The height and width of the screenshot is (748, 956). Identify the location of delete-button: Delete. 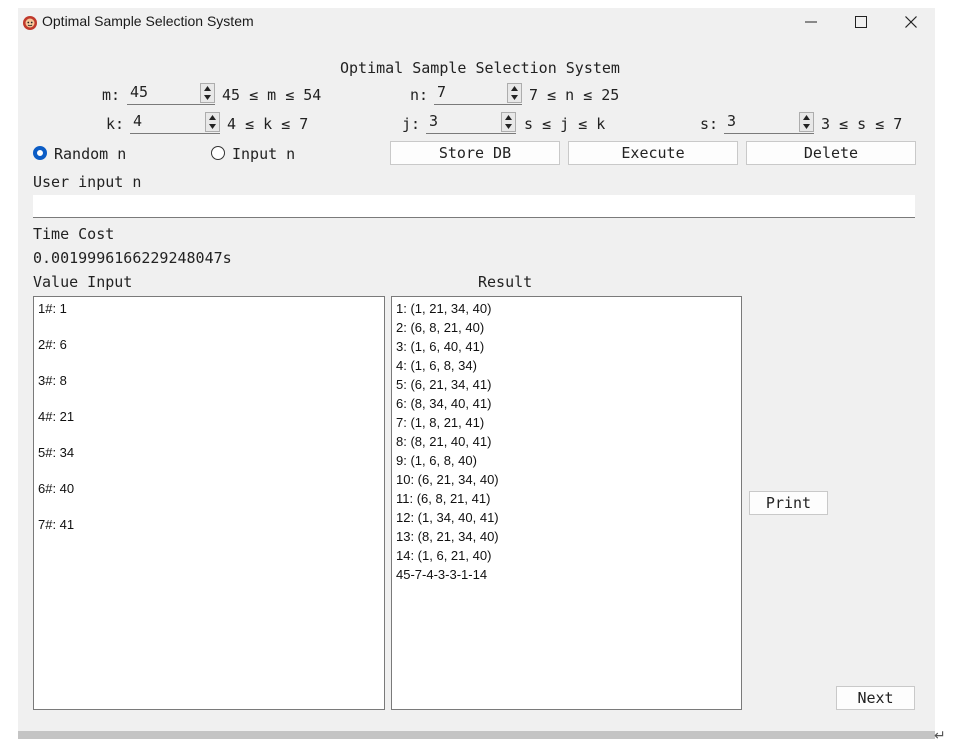
(831, 153).